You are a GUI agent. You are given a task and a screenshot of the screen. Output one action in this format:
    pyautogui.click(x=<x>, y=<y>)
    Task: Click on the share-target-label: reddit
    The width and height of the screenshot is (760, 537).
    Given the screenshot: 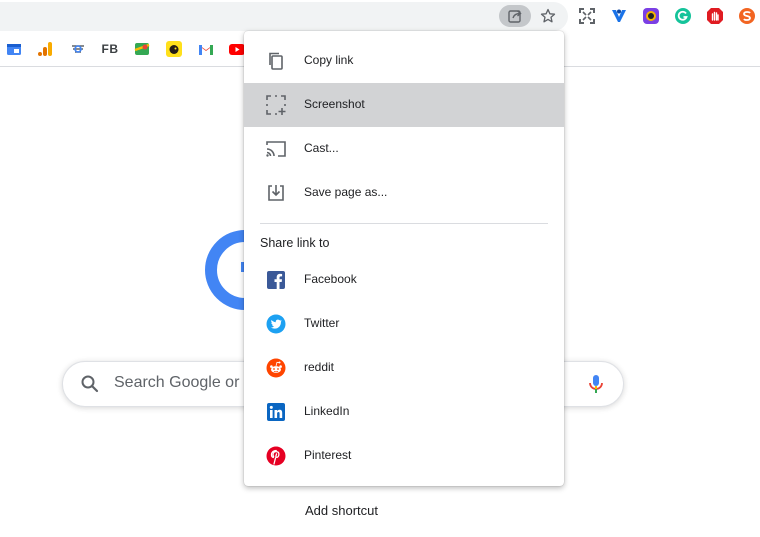 What is the action you would take?
    pyautogui.click(x=319, y=367)
    